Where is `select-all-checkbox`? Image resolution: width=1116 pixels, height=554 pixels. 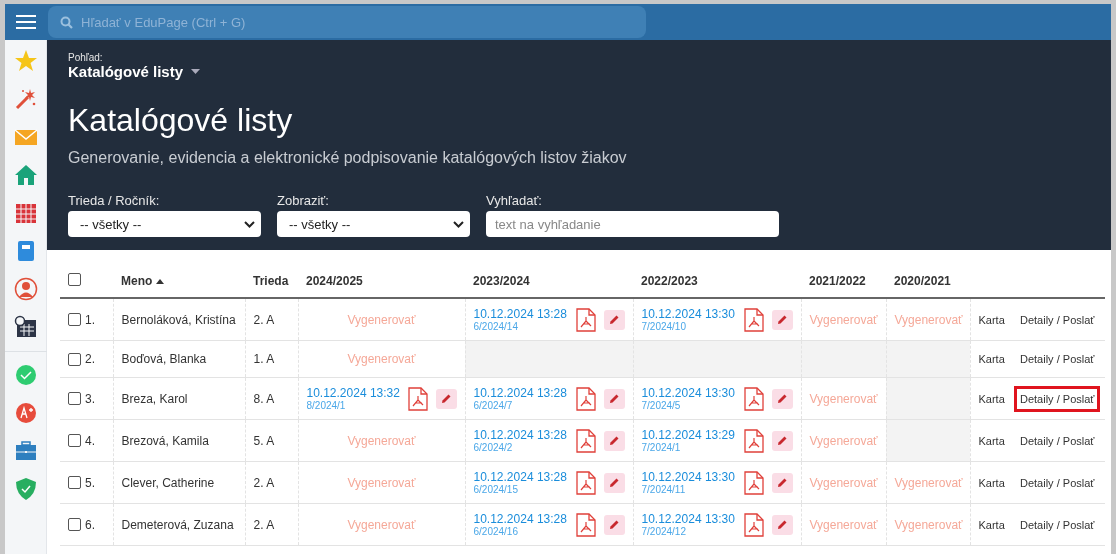
select-all-checkbox is located at coordinates (74, 279).